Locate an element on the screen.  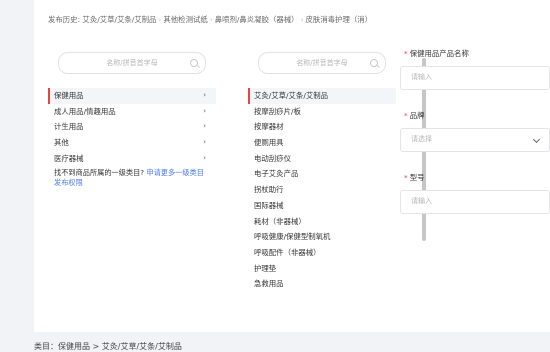
subcategory-item: 急救用品 is located at coordinates (322, 284).